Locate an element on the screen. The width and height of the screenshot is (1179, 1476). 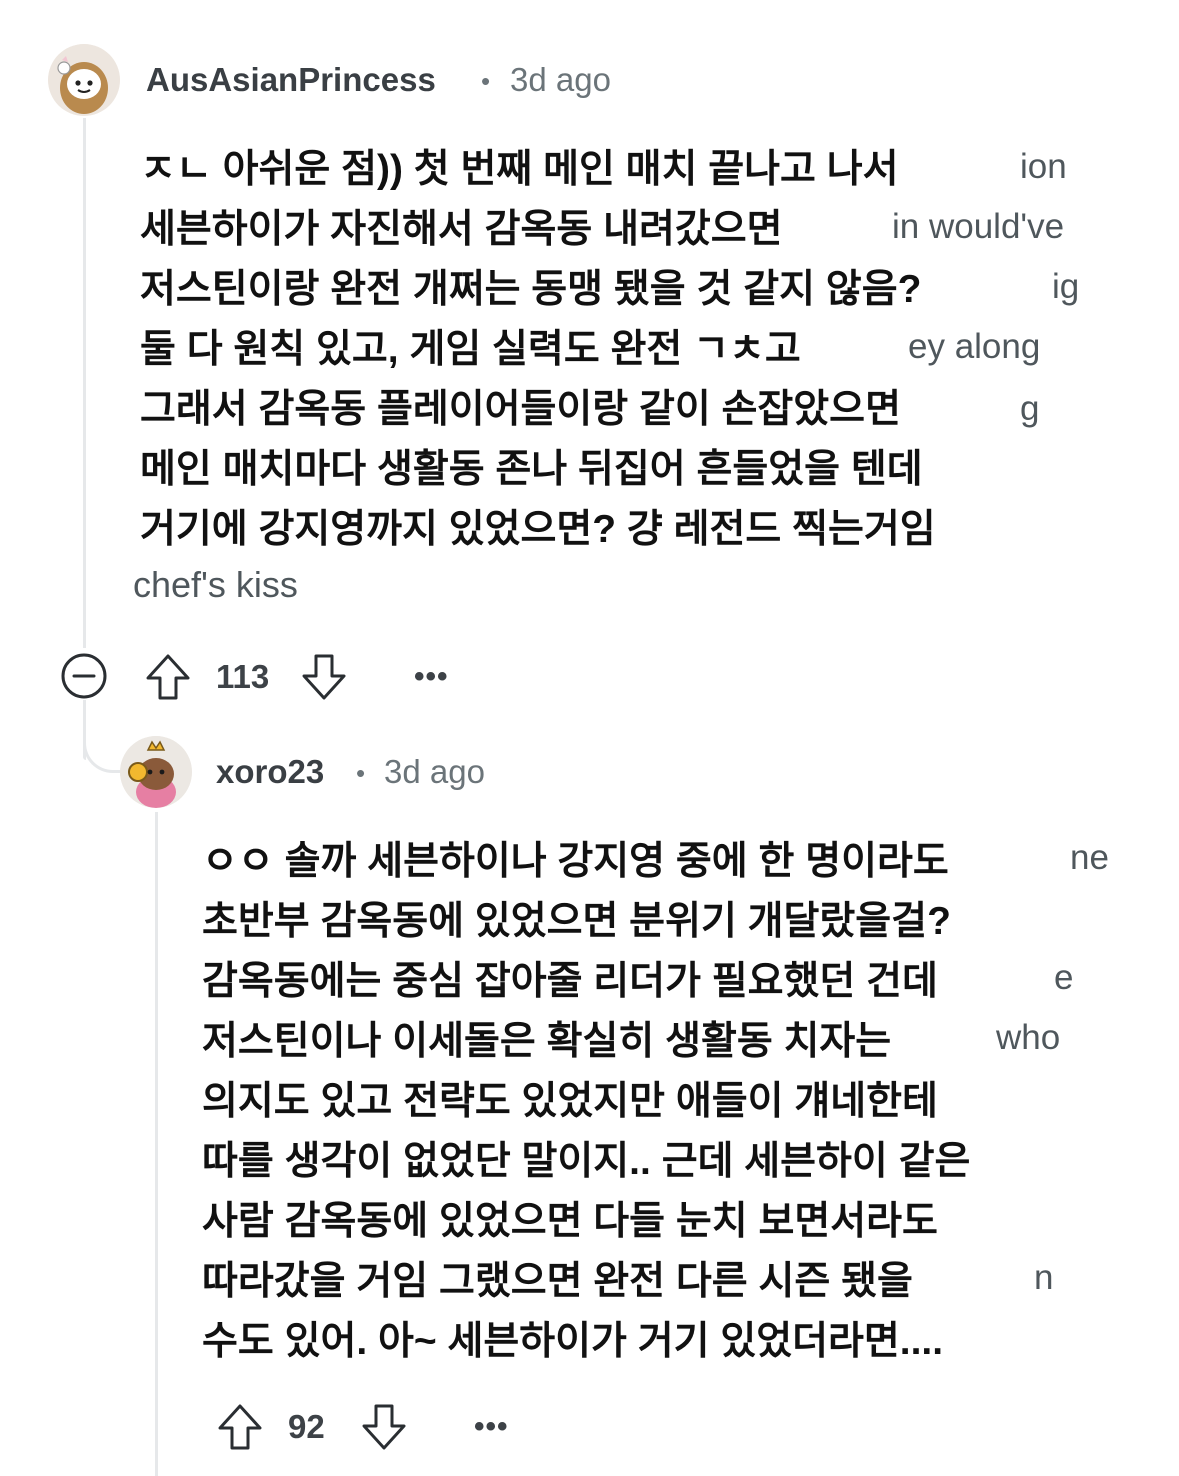
background-text-fragment: e is located at coordinates (1064, 977).